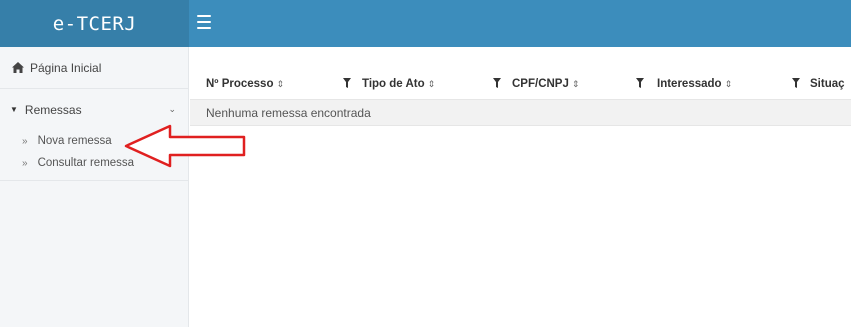 The image size is (851, 327). What do you see at coordinates (288, 112) in the screenshot?
I see `empty-message: Nenhuma remessa encontrada` at bounding box center [288, 112].